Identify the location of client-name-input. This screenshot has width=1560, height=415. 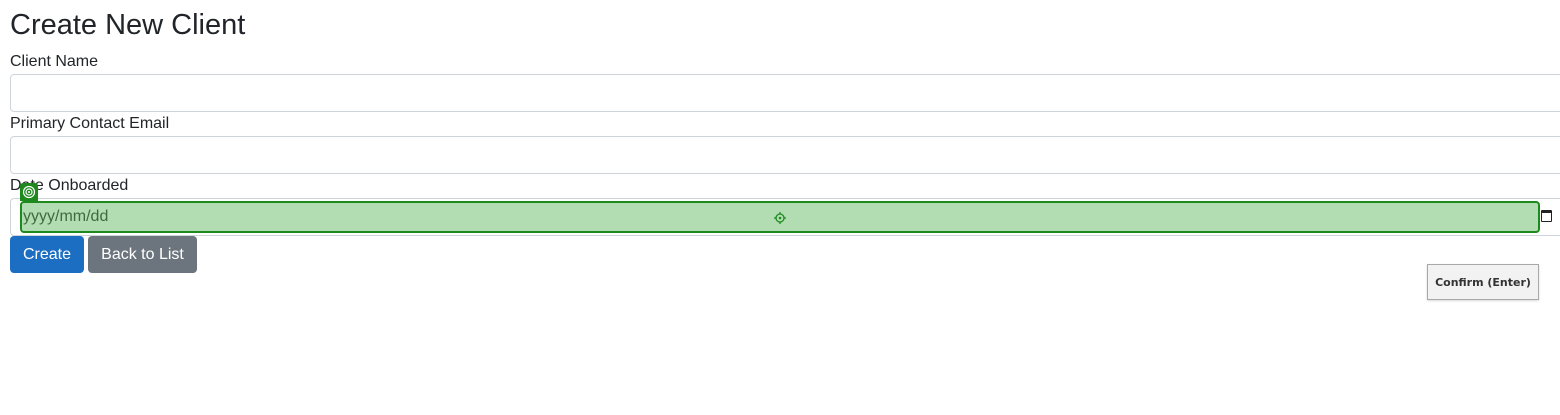
(785, 93).